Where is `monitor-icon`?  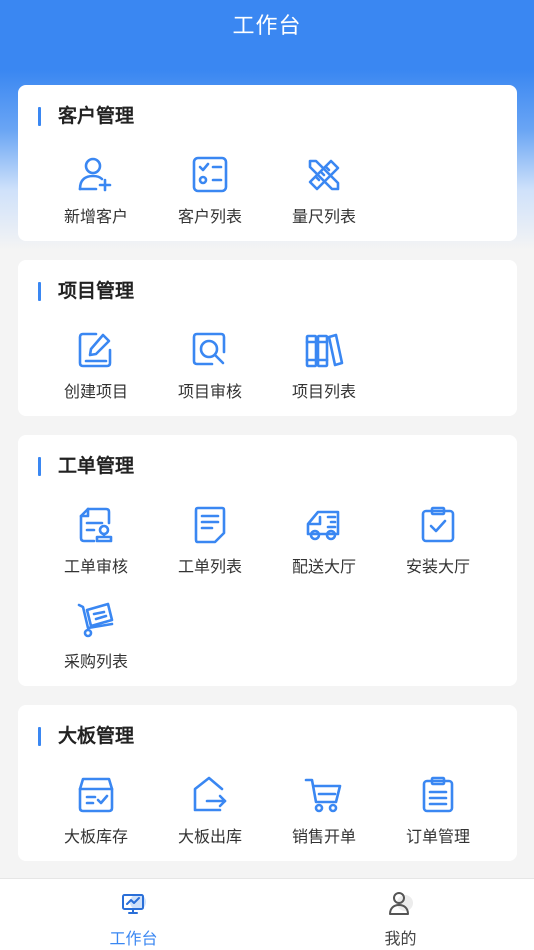 monitor-icon is located at coordinates (133, 904).